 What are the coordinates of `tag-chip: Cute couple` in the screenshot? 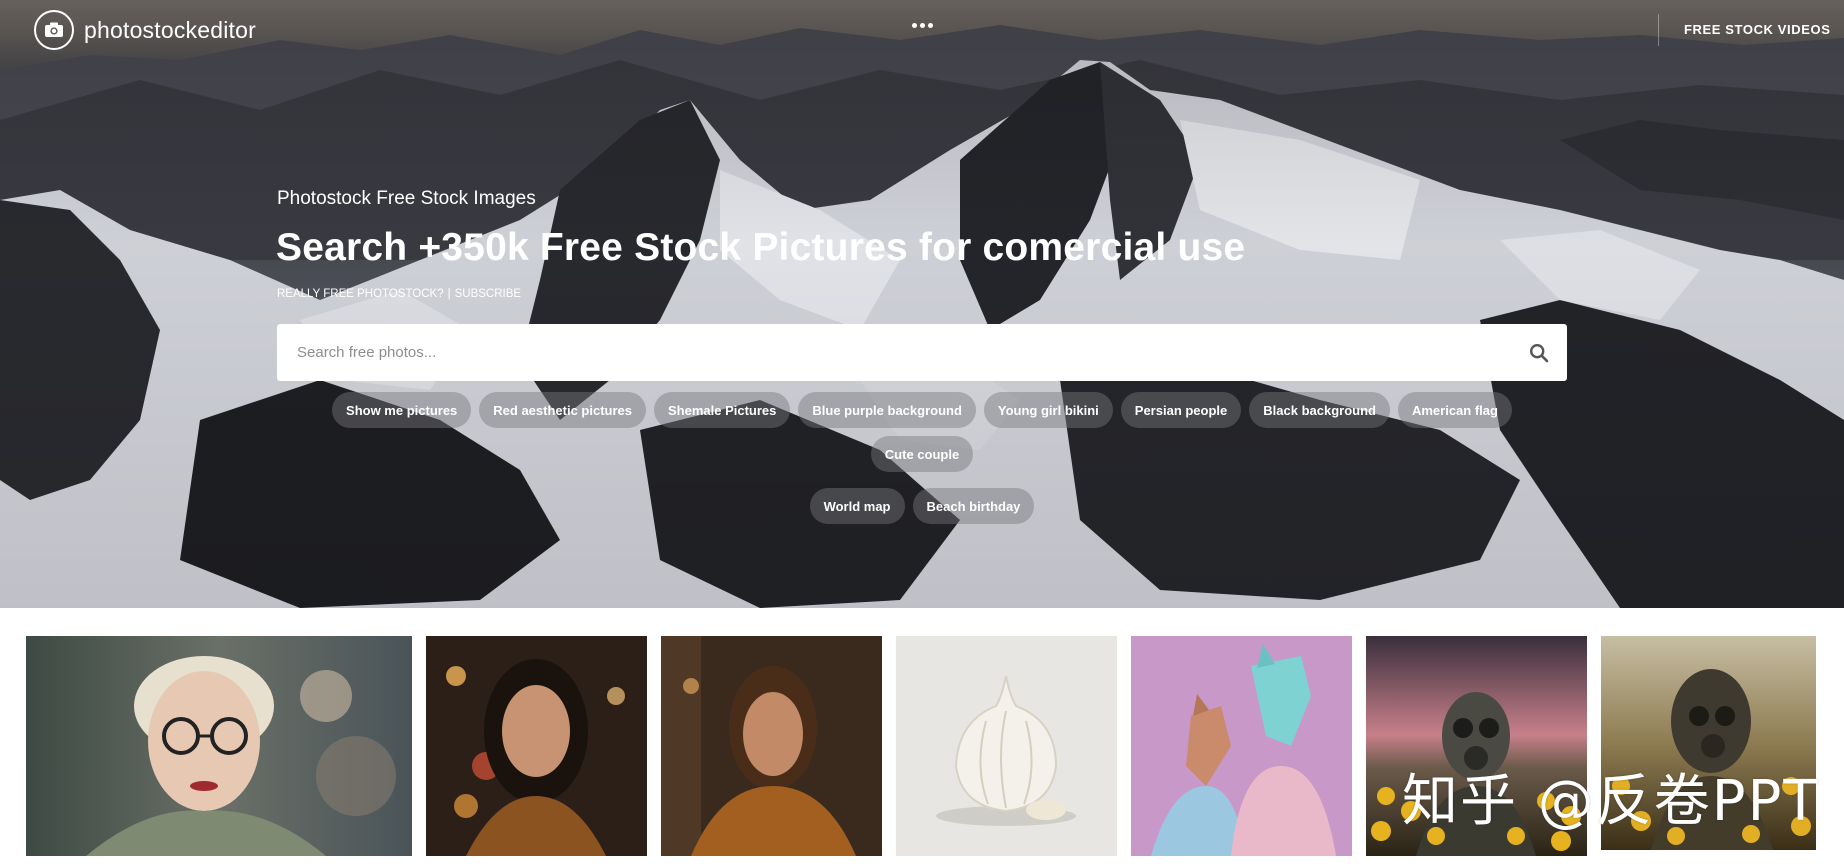 It's located at (922, 454).